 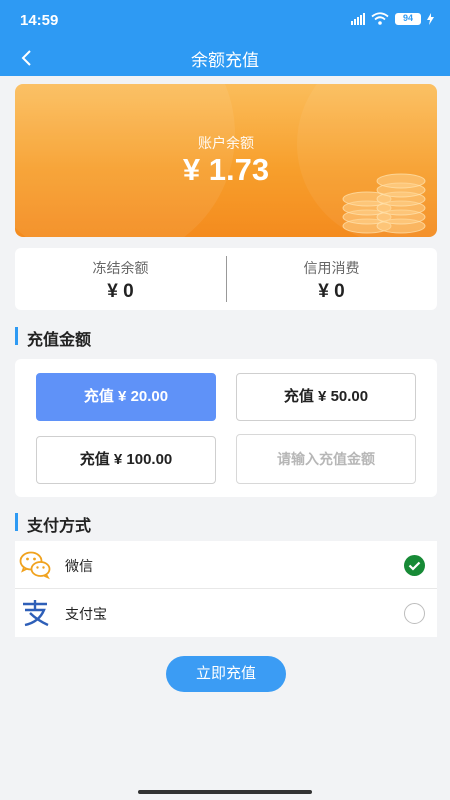 What do you see at coordinates (408, 18) in the screenshot?
I see `battery-icon: 94` at bounding box center [408, 18].